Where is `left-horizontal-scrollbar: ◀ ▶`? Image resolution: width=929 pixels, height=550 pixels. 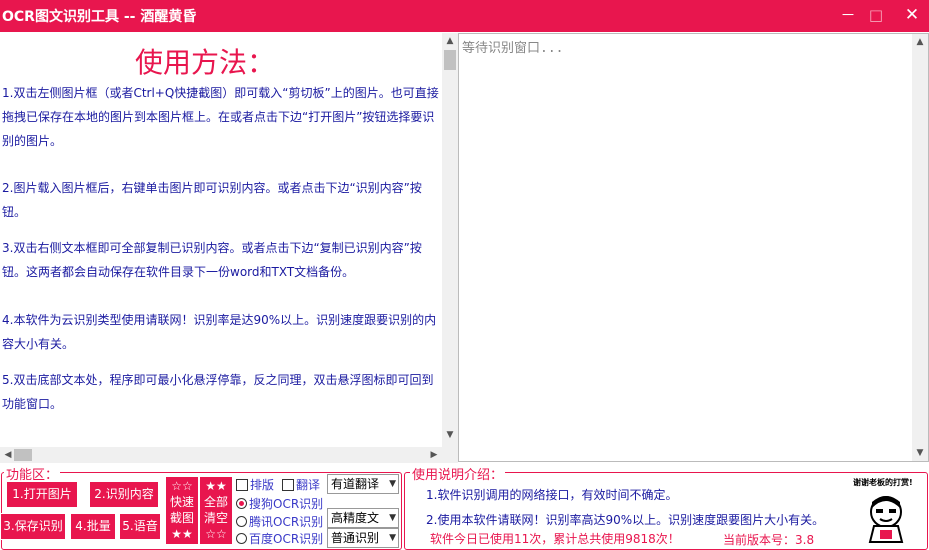 left-horizontal-scrollbar: ◀ ▶ is located at coordinates (221, 455).